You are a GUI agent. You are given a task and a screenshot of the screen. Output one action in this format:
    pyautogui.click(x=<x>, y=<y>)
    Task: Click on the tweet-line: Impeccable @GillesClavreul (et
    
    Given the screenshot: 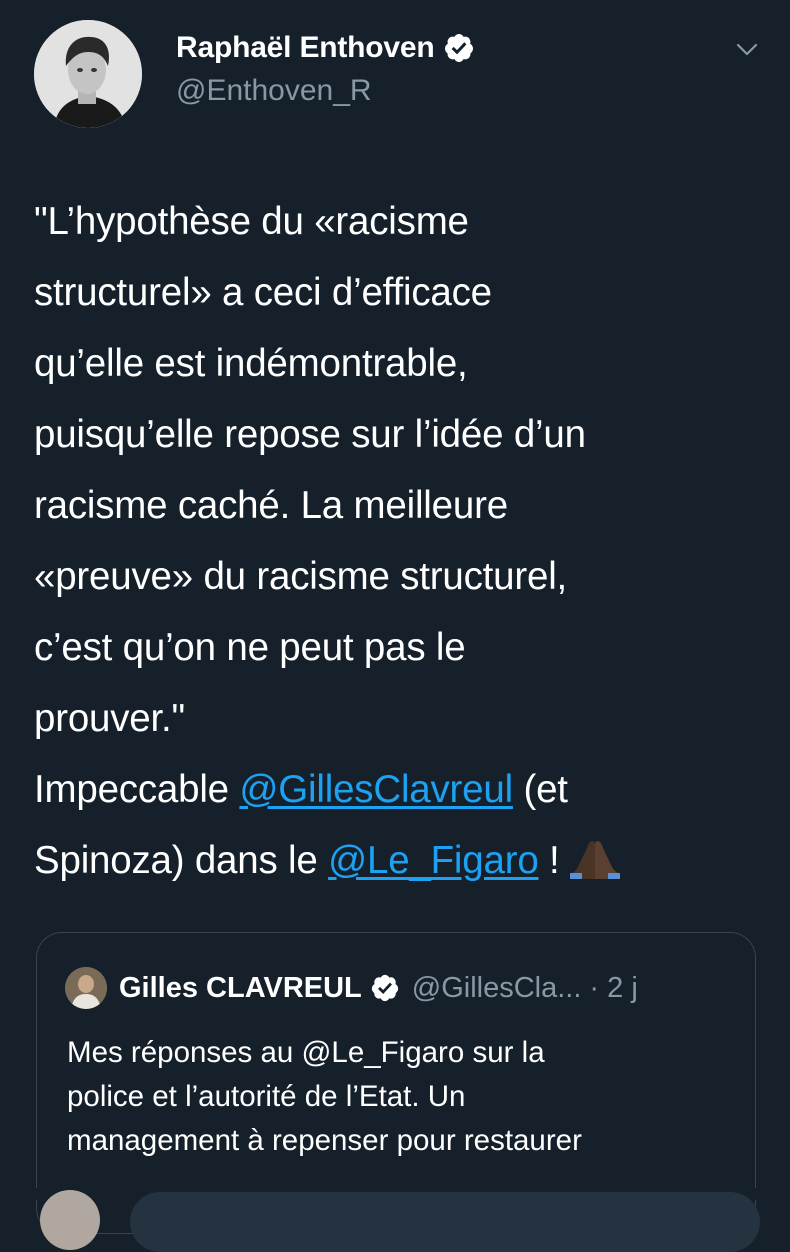 What is the action you would take?
    pyautogui.click(x=399, y=789)
    